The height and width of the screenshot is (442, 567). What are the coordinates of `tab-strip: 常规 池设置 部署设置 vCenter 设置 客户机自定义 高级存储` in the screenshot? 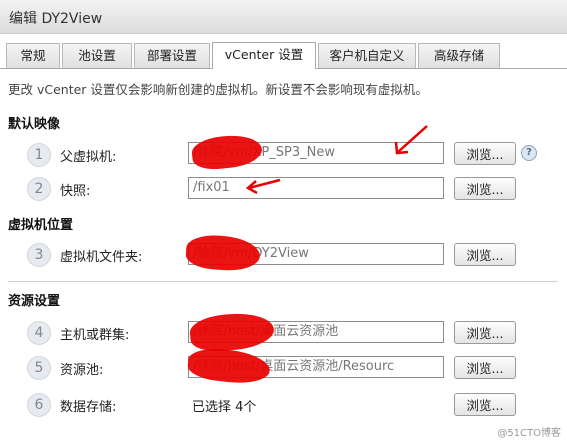 It's located at (283, 55).